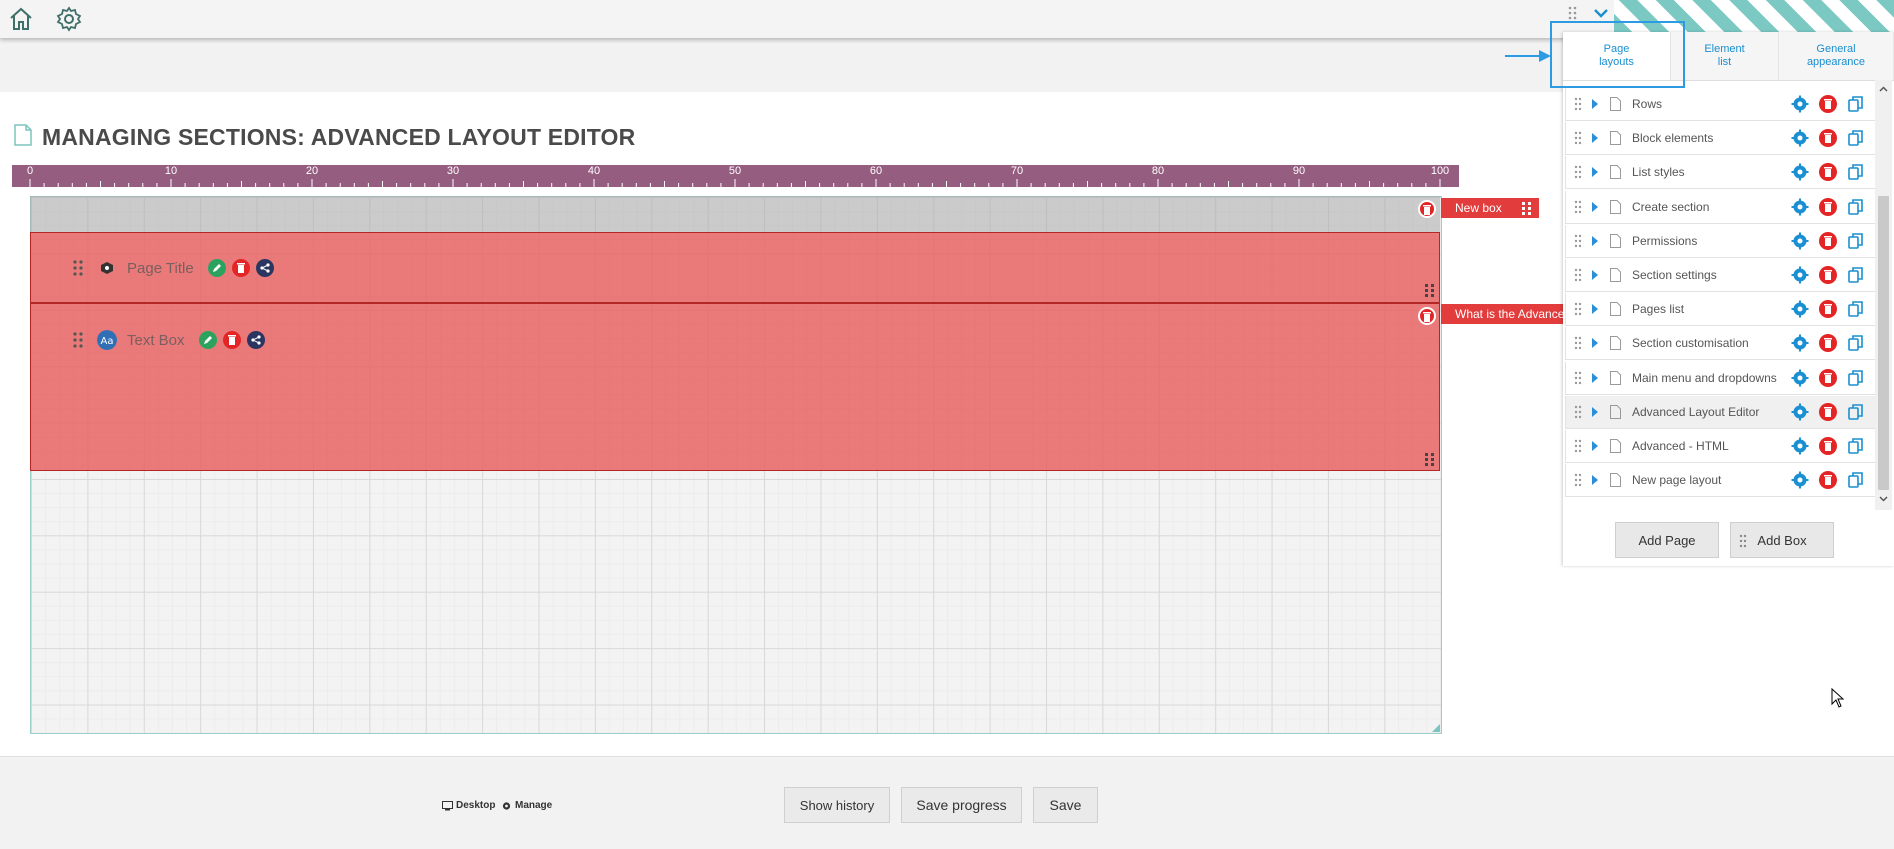  What do you see at coordinates (735, 387) in the screenshot?
I see `content-box` at bounding box center [735, 387].